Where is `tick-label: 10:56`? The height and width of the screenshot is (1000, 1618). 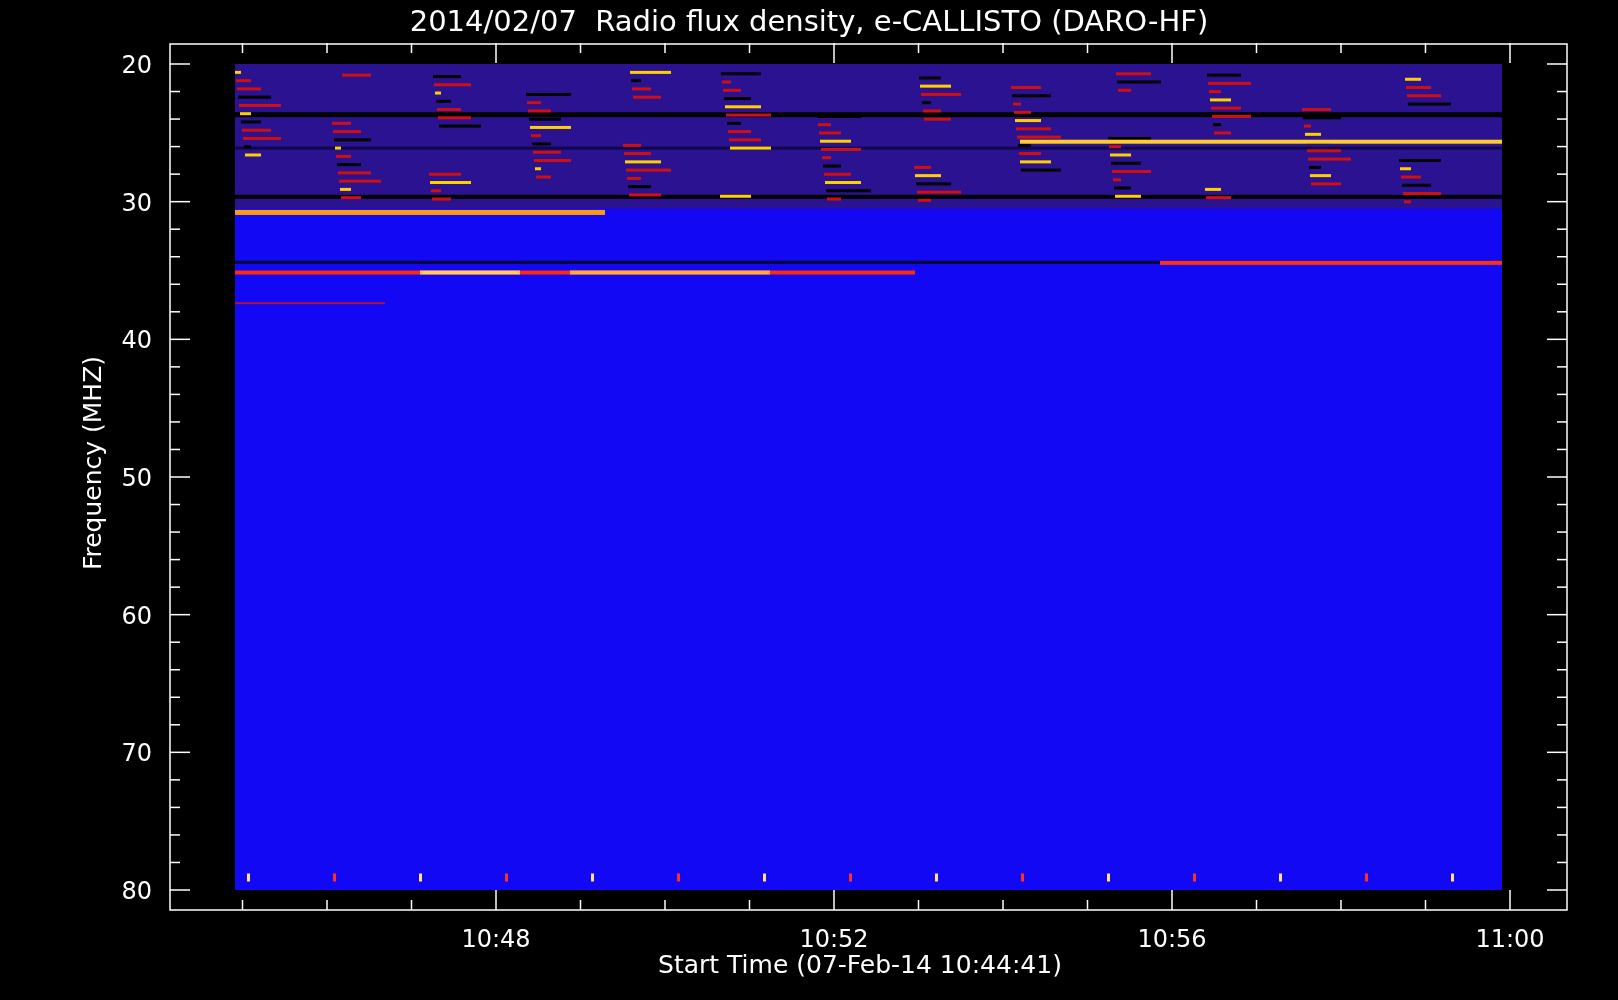 tick-label: 10:56 is located at coordinates (1172, 939).